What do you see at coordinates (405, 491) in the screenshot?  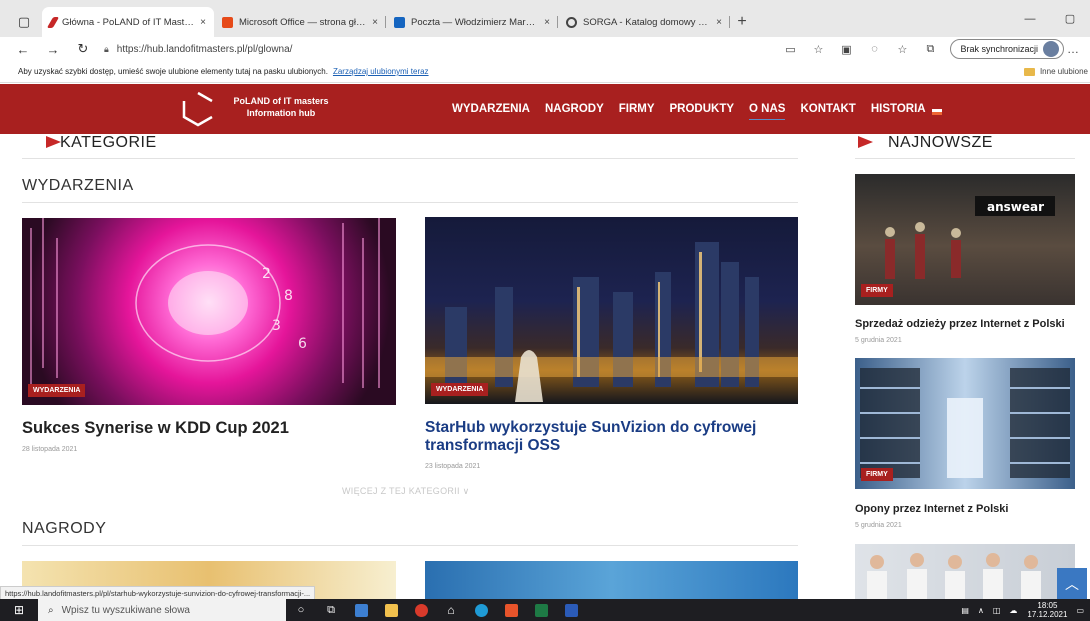 I see `more-from-category-link: WIĘCEJ Z TEJ KATEGORII ∨` at bounding box center [405, 491].